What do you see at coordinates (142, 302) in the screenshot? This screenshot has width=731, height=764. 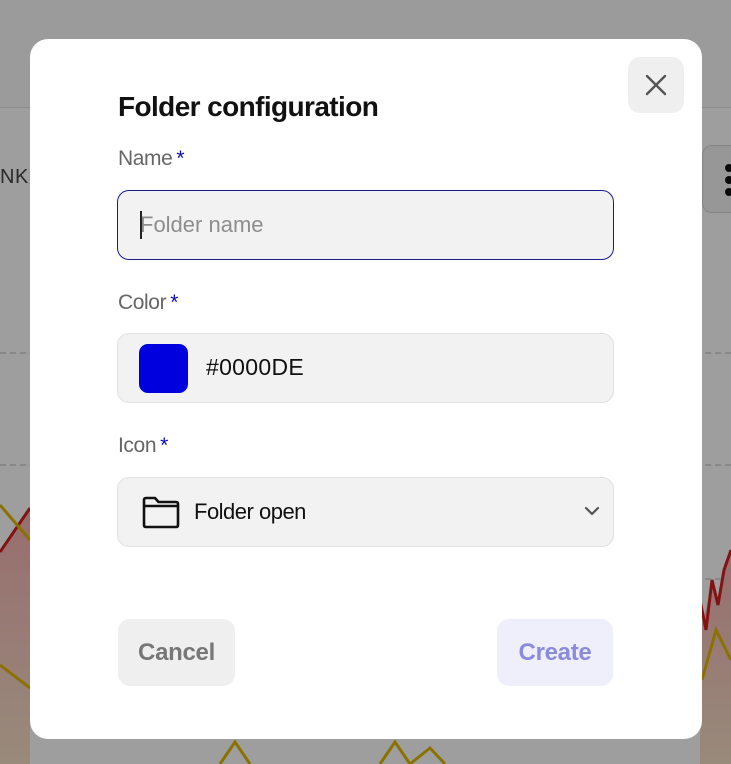 I see `color-label-text: Color` at bounding box center [142, 302].